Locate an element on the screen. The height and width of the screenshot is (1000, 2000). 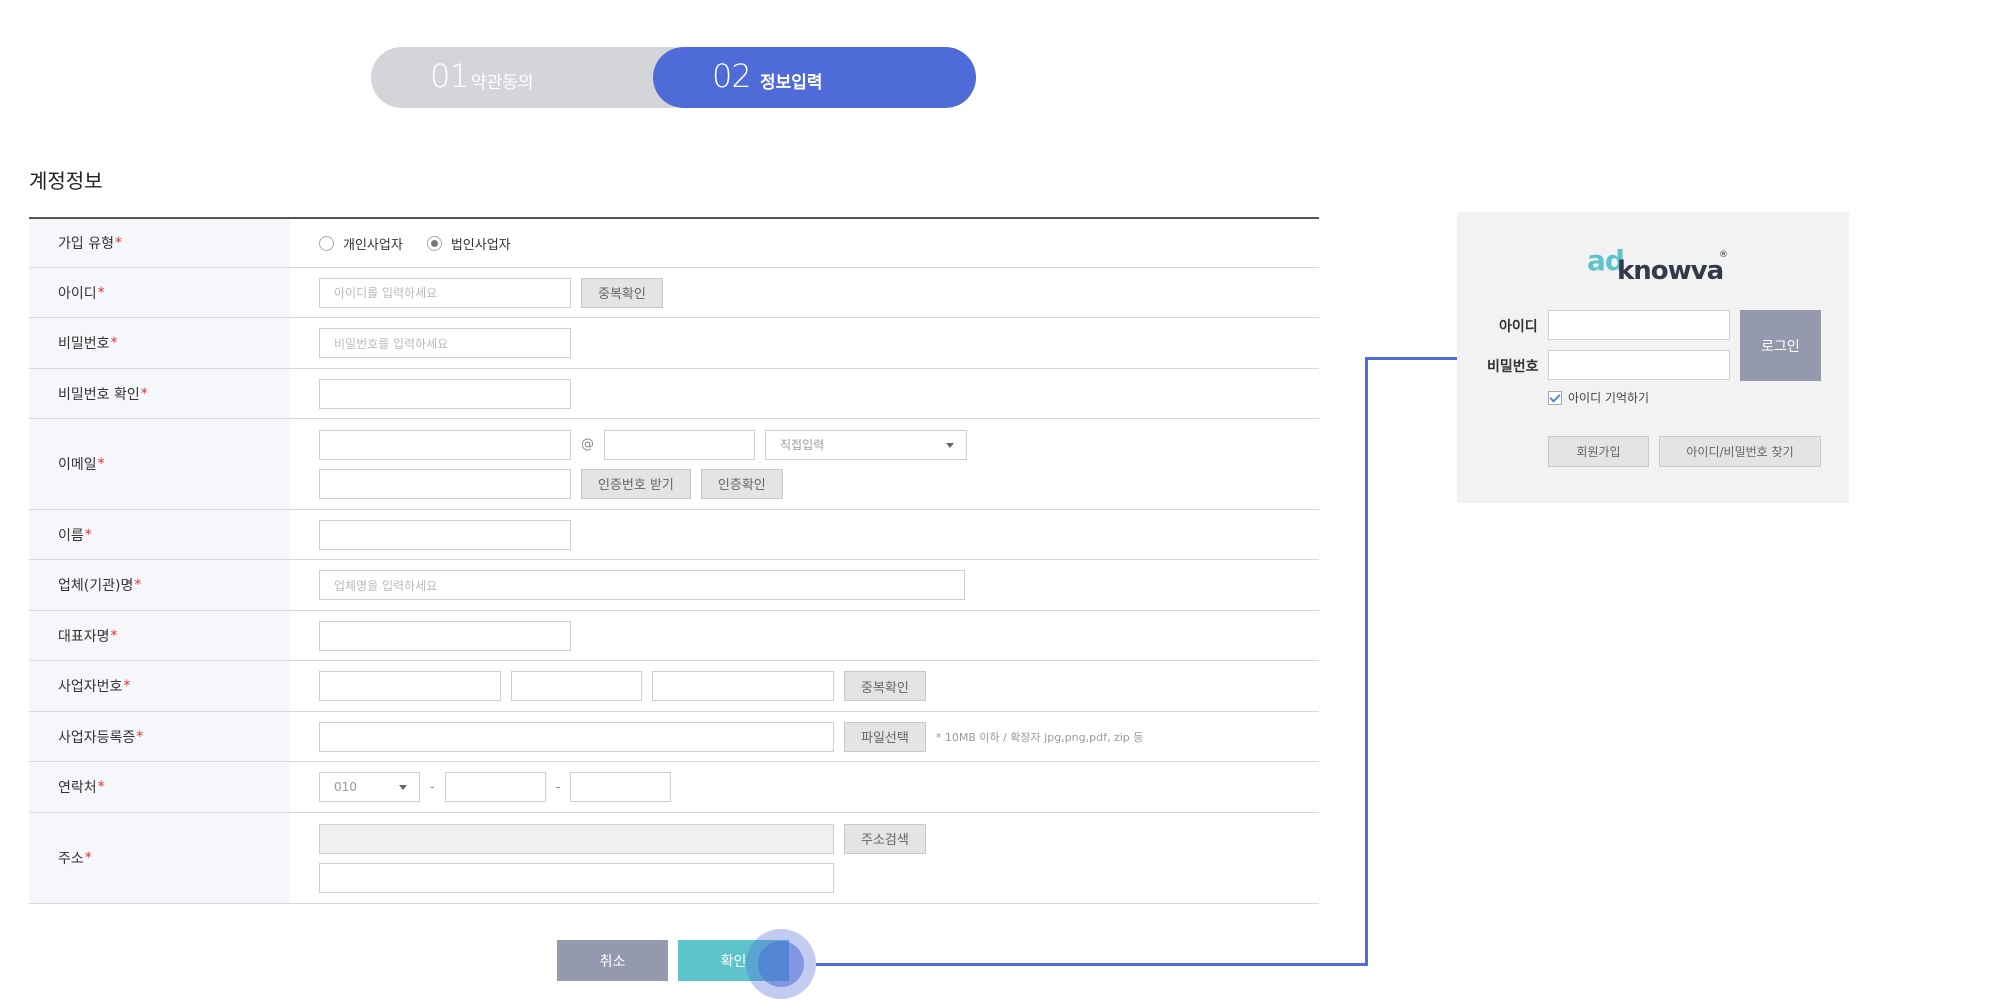
label-text: 이메일 is located at coordinates (77, 465).